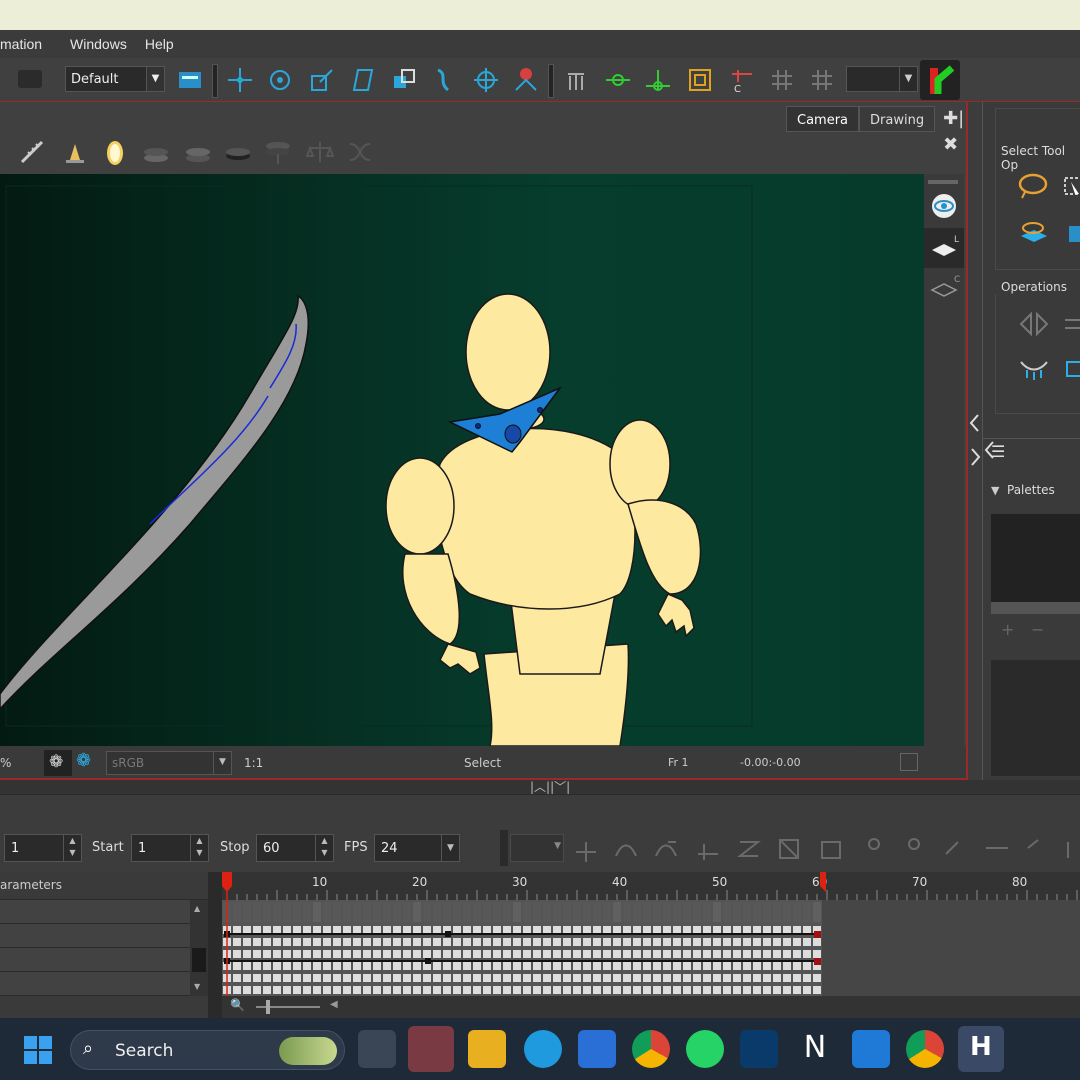 This screenshot has height=1080, width=1080. Describe the element at coordinates (1072, 234) in the screenshot. I see `snap-options-icon` at that location.